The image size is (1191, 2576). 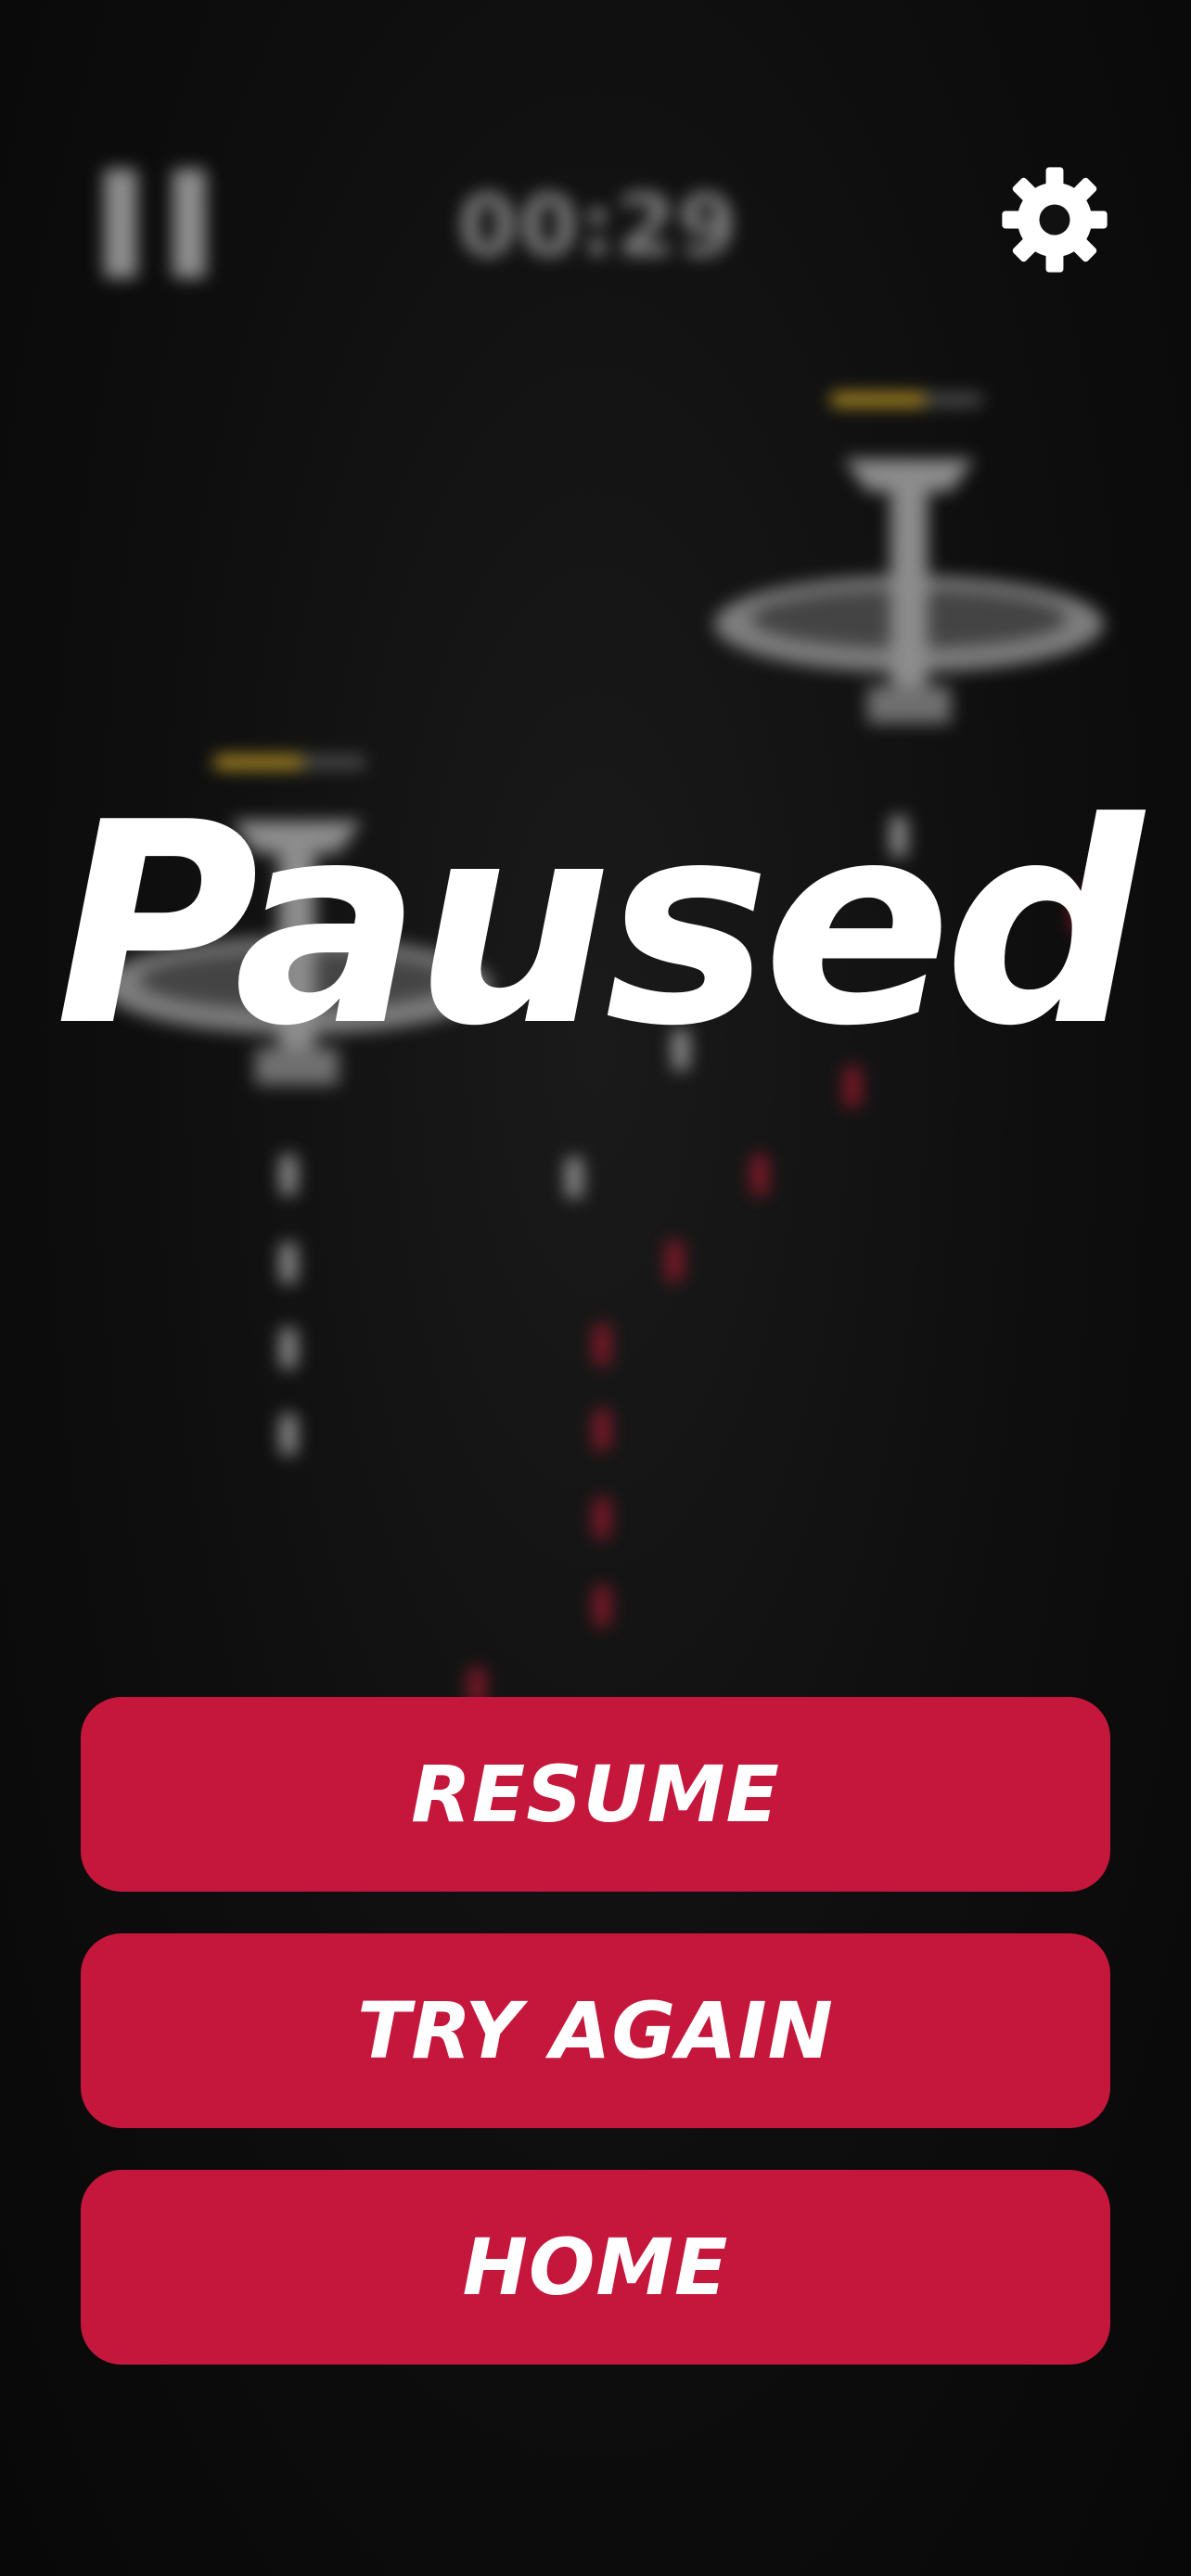 I want to click on home-button: HOME, so click(x=595, y=2267).